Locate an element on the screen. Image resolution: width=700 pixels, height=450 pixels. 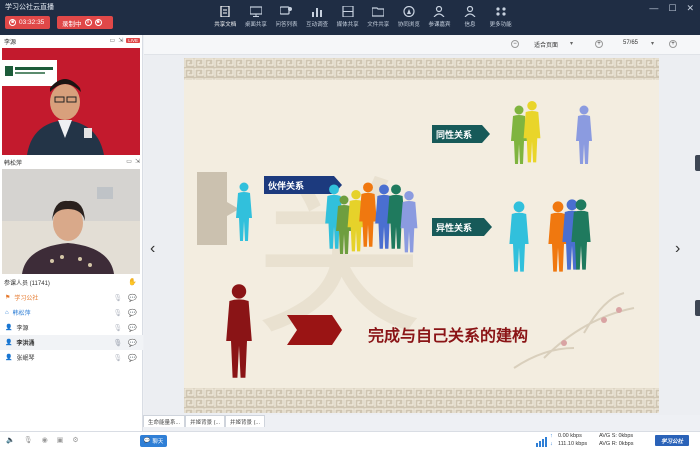
participant-row: ⌂ 韩松萍 🎙 💬 is located at coordinates (71, 312).